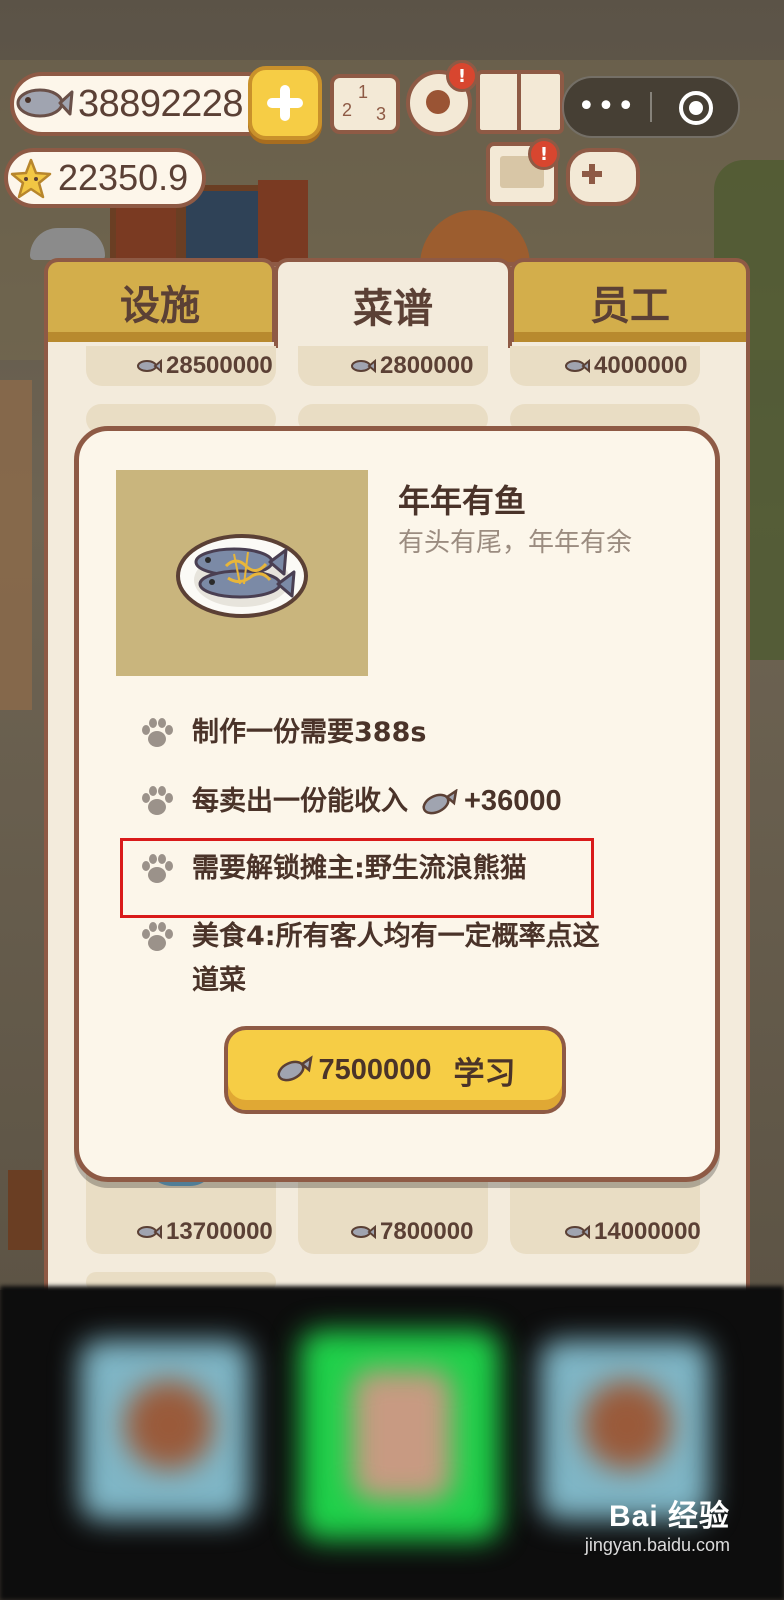 The width and height of the screenshot is (784, 1600). Describe the element at coordinates (515, 543) in the screenshot. I see `dish-description: 有头有尾，年年有余` at that location.